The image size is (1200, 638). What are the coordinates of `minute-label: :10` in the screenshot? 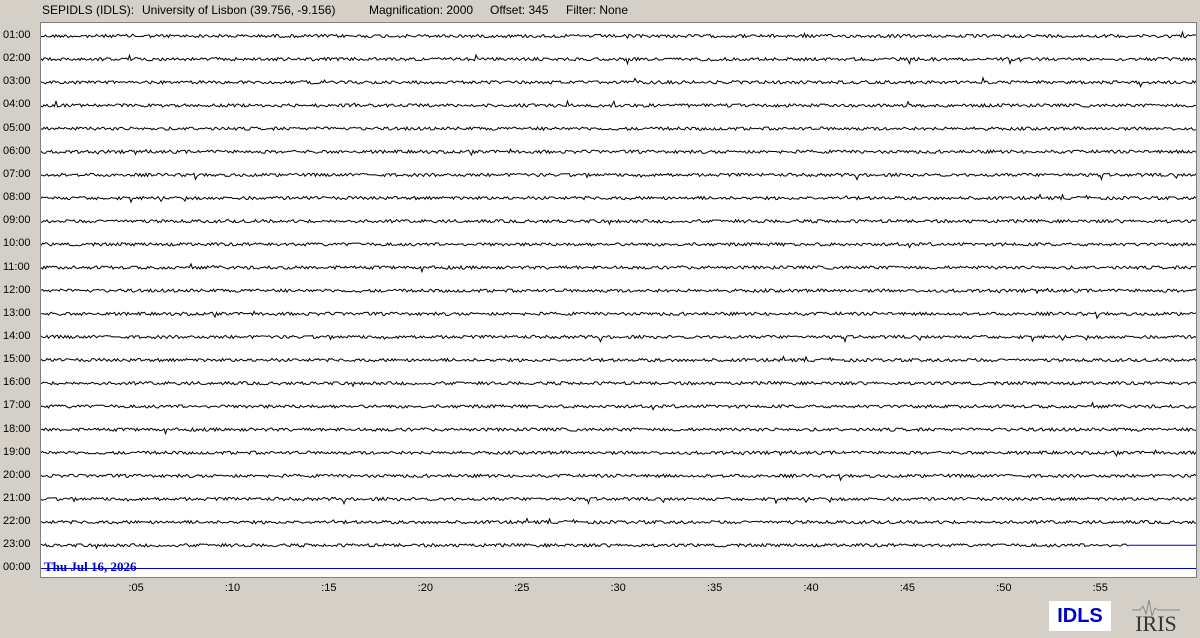 It's located at (232, 588).